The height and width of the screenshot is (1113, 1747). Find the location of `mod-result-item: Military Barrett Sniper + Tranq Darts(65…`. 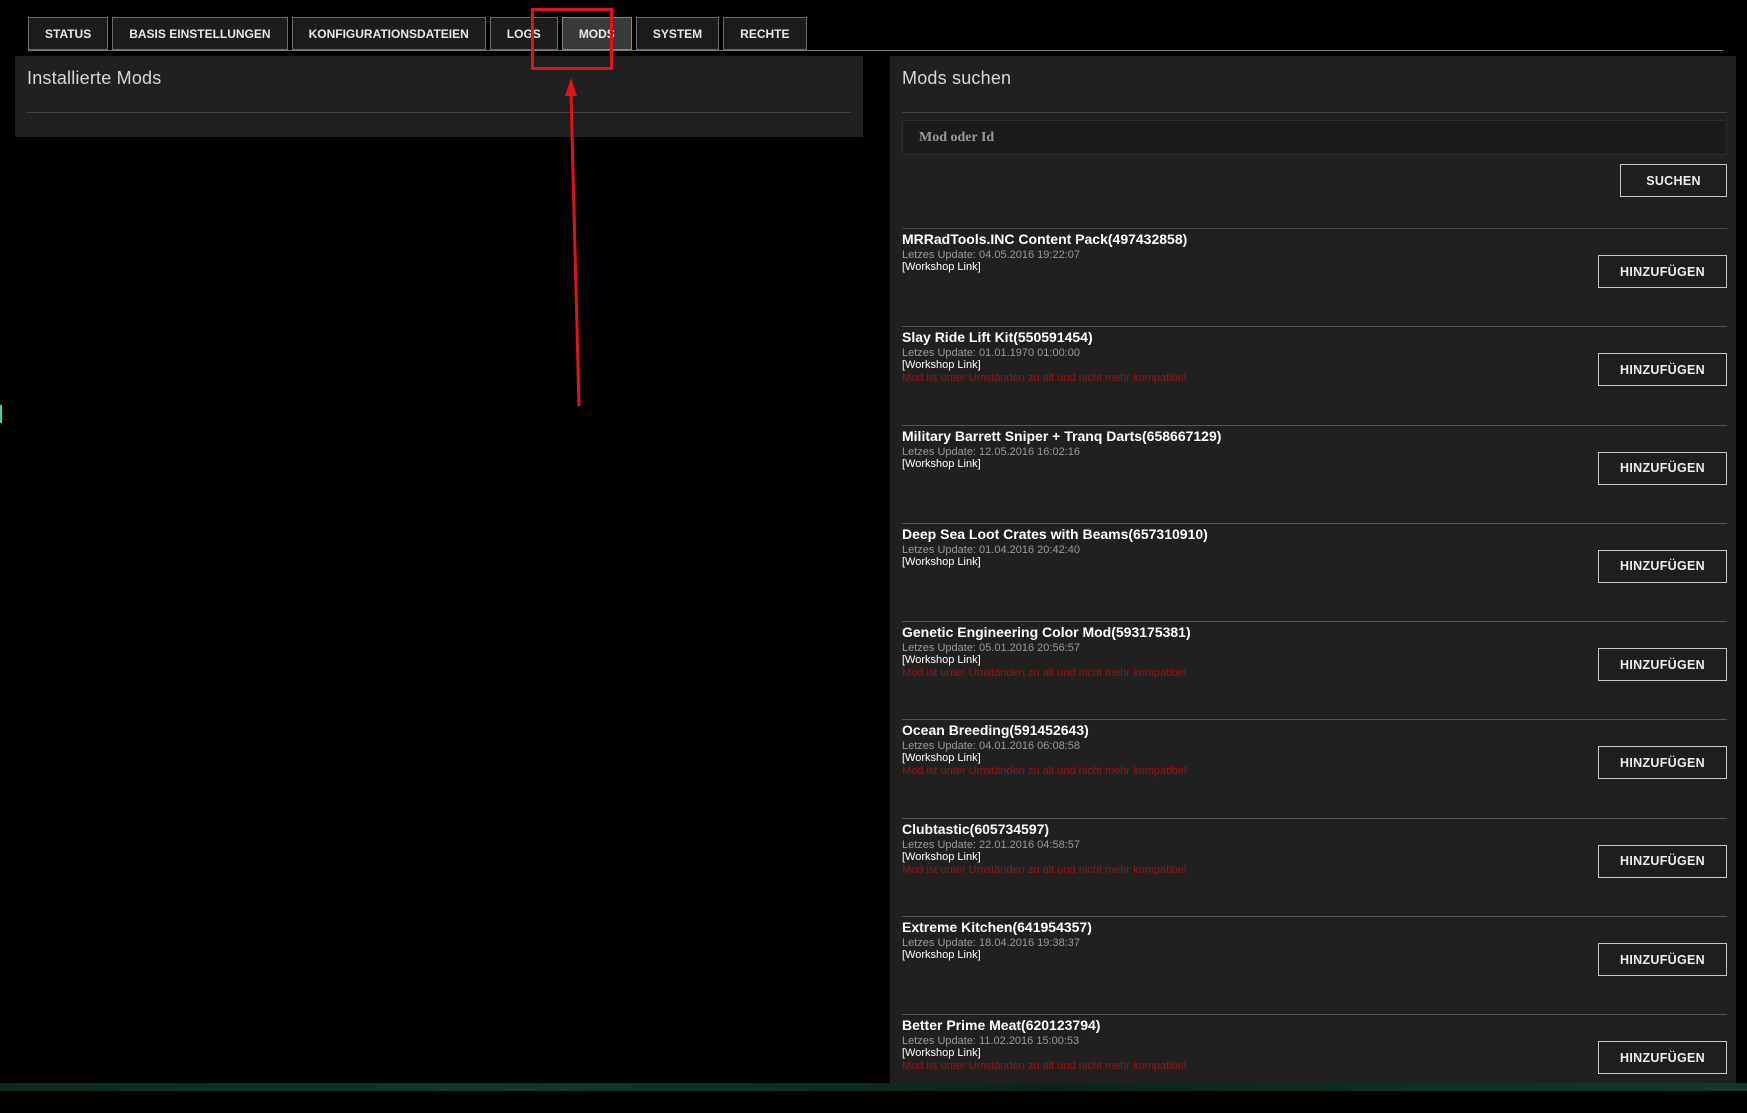

mod-result-item: Military Barrett Sniper + Tranq Darts(65… is located at coordinates (1314, 473).